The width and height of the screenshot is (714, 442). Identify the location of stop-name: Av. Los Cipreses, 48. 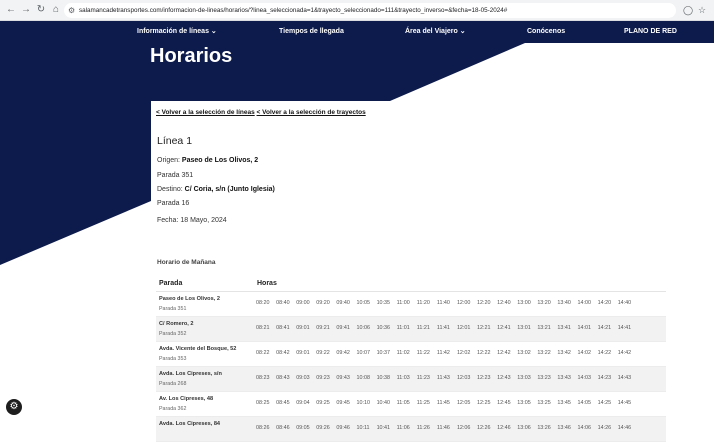
(186, 399).